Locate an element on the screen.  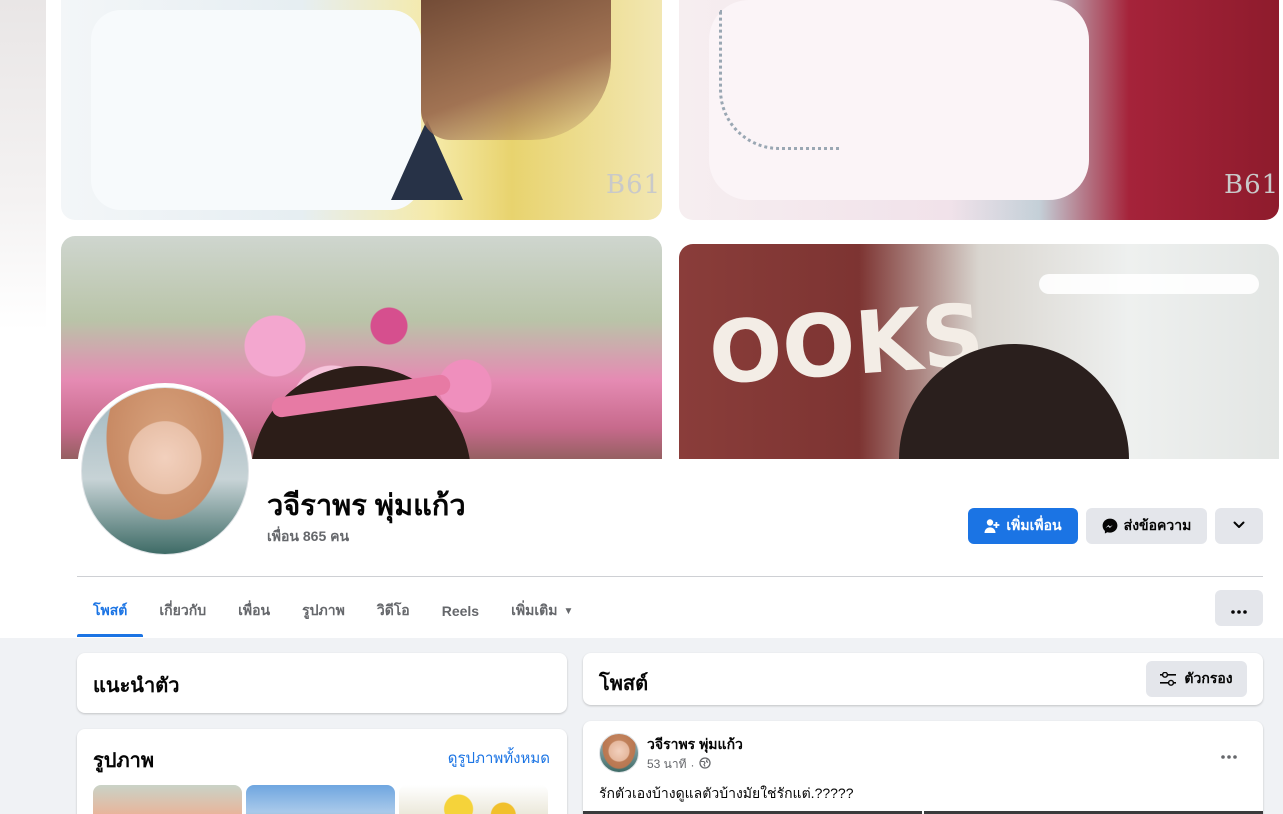
filter-button: ตัวกรอง is located at coordinates (1196, 679).